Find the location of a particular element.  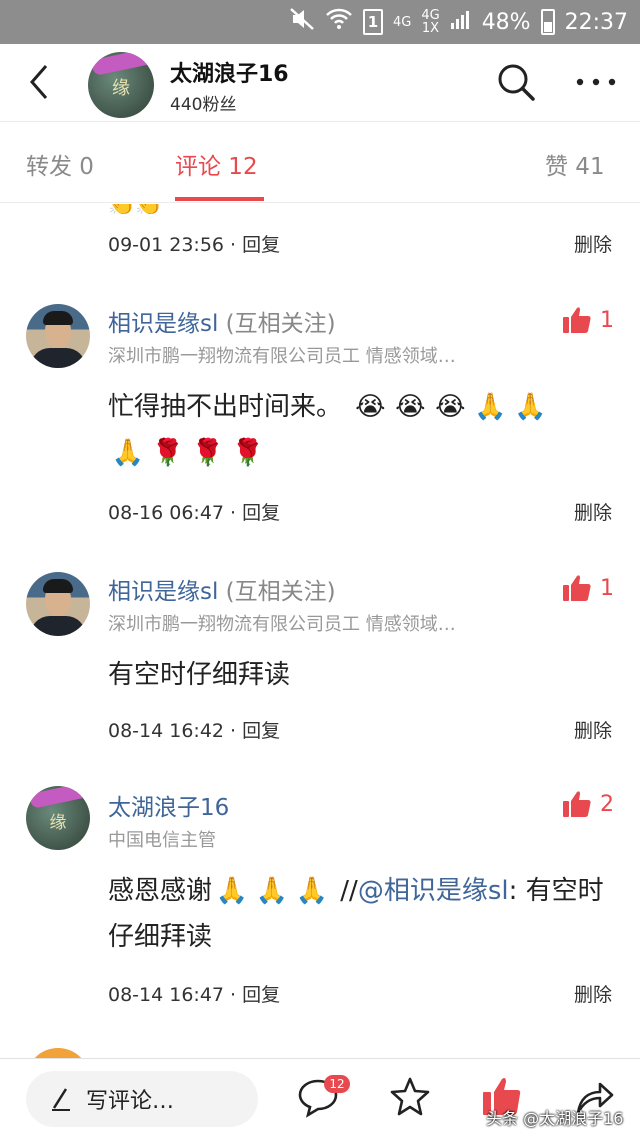

more-dots-icon is located at coordinates (596, 82).